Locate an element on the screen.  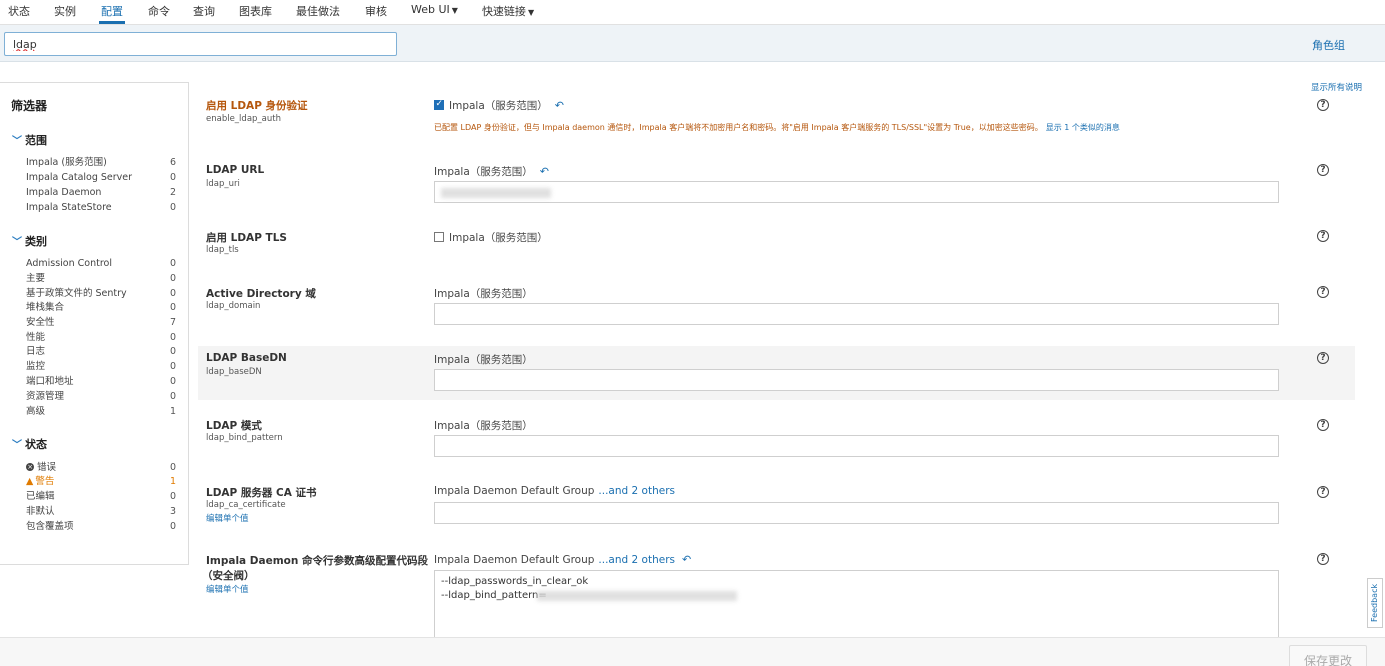
tab-charts: 图表库 is located at coordinates (255, 12).